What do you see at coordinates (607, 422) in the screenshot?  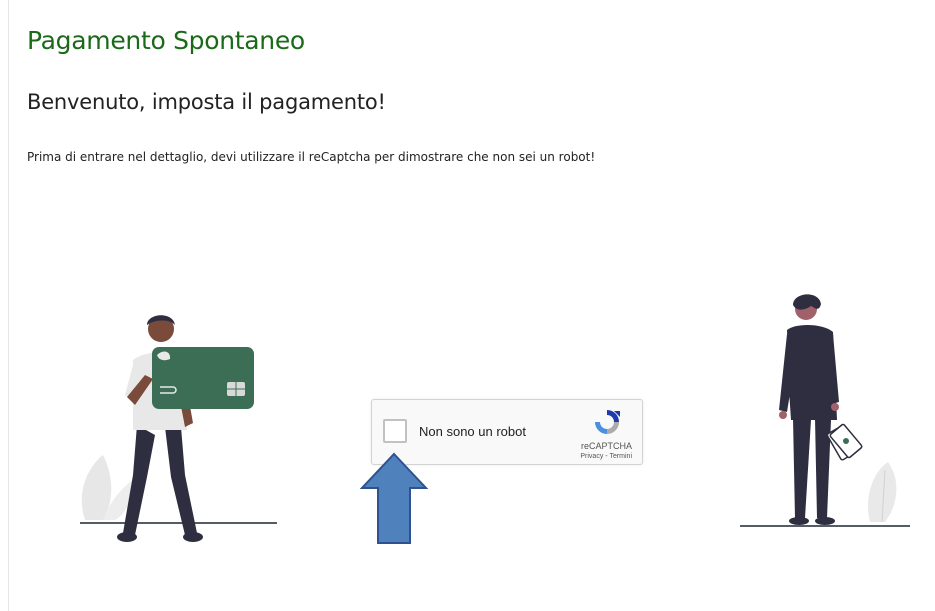 I see `recaptcha-logo-icon` at bounding box center [607, 422].